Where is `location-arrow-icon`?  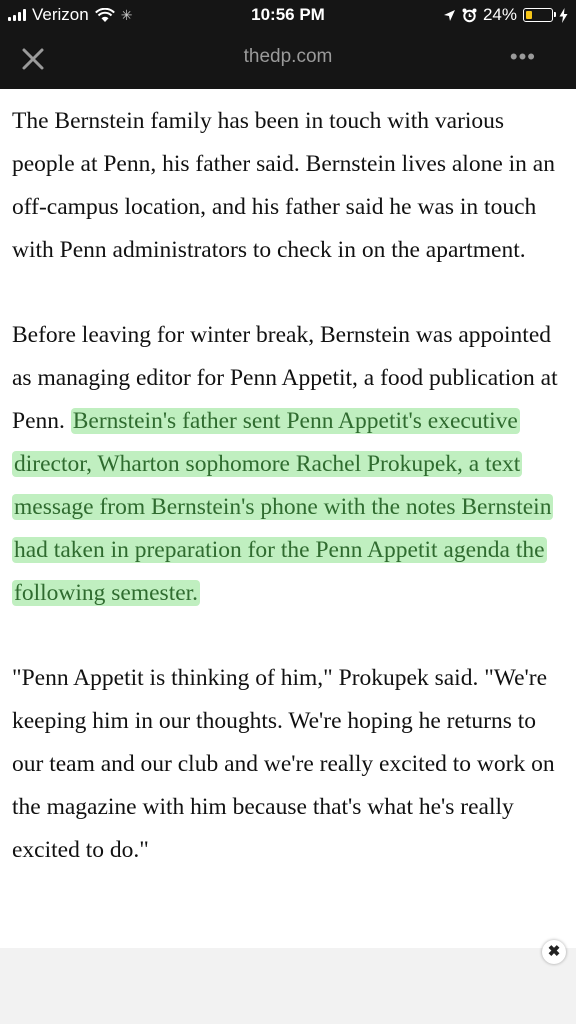
location-arrow-icon is located at coordinates (449, 15).